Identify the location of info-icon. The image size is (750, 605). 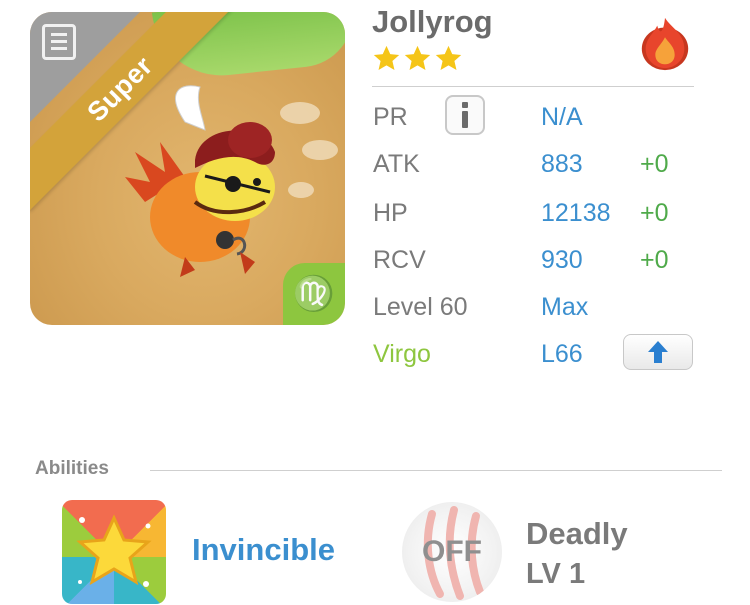
(465, 115).